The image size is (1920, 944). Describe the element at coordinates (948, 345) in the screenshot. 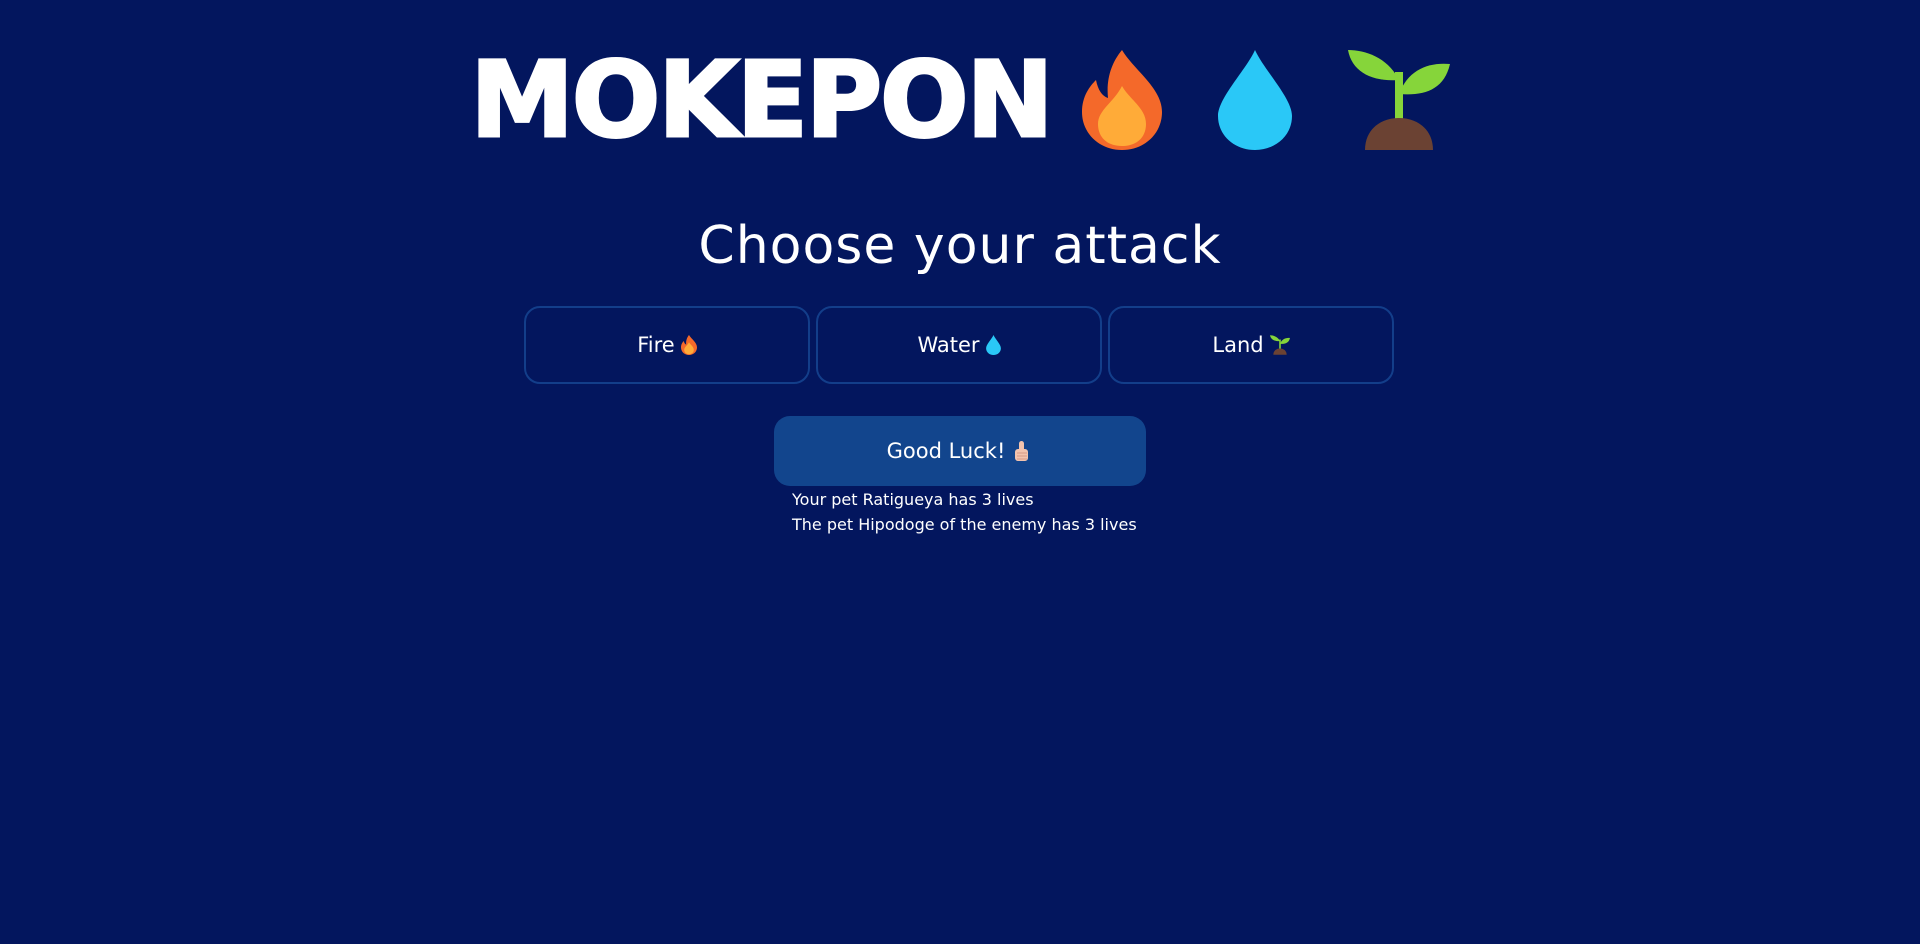

I see `water-attack-label: Water` at that location.